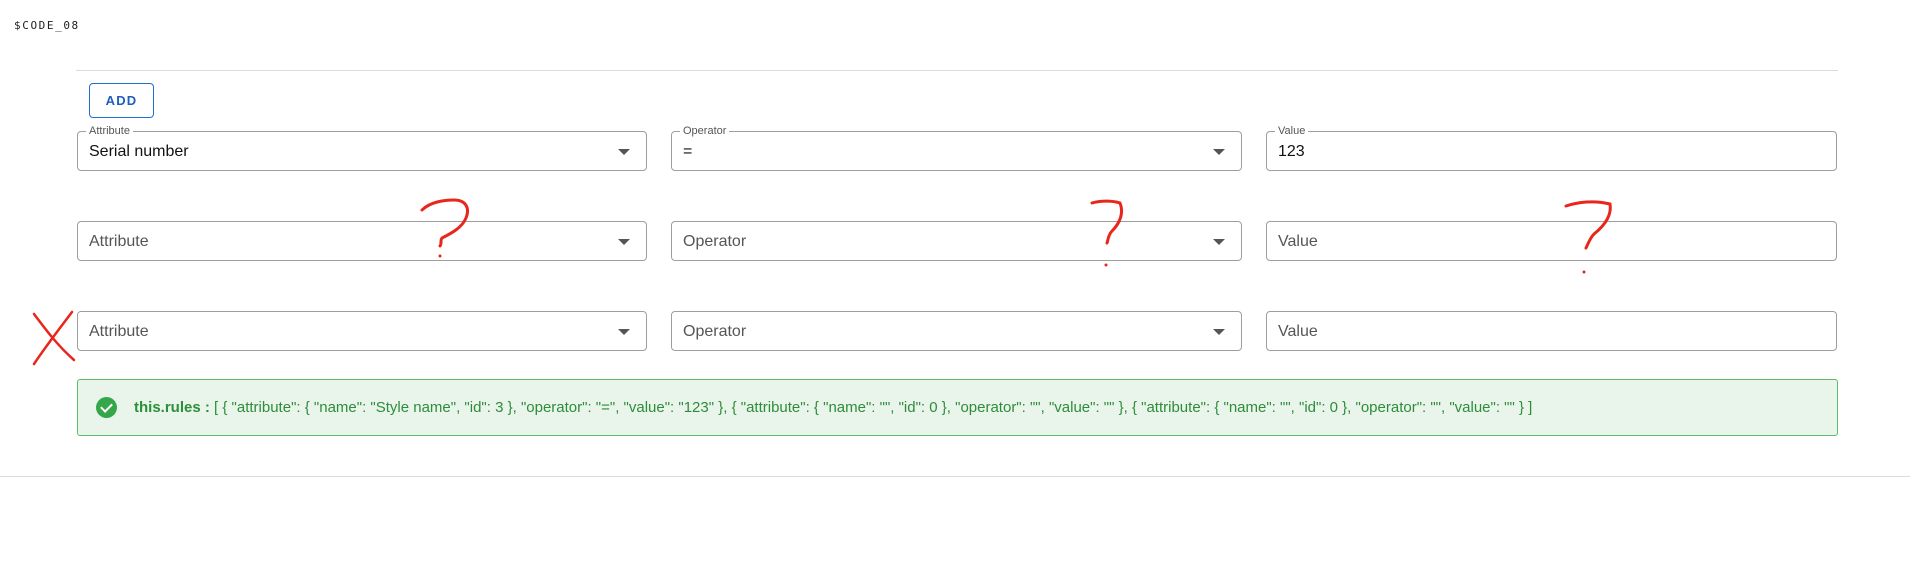 The width and height of the screenshot is (1910, 572). What do you see at coordinates (1551, 147) in the screenshot?
I see `value-input-1: Value 123` at bounding box center [1551, 147].